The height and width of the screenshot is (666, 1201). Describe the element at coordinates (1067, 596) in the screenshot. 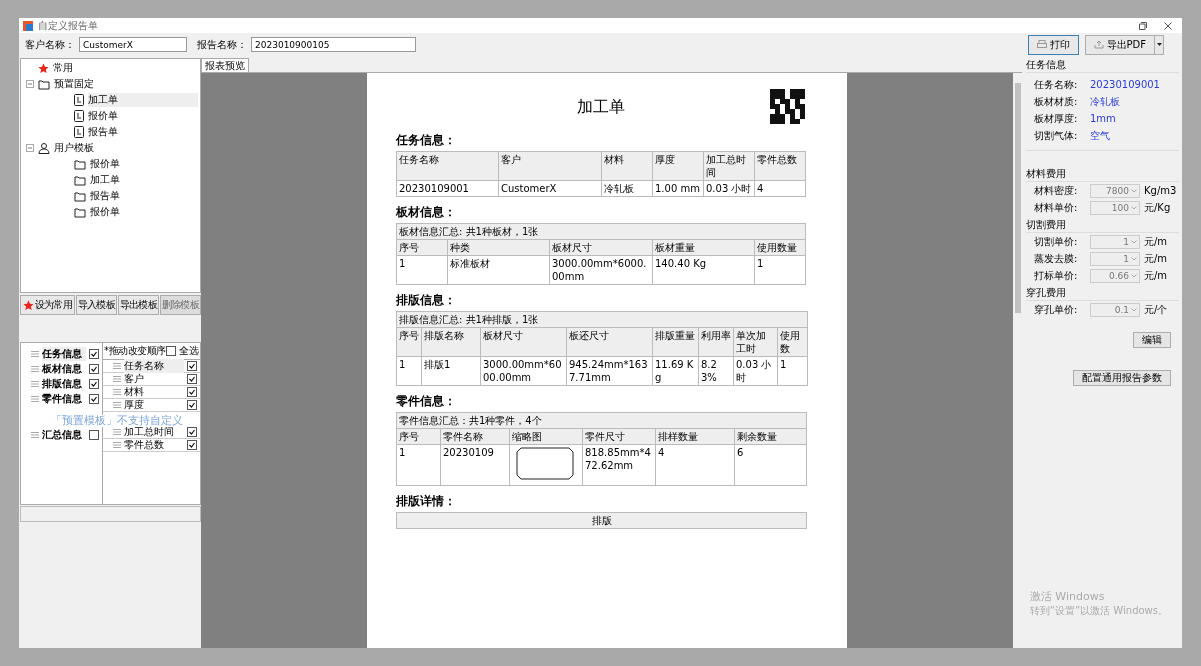

I see `watermark-title: 激活 Windows` at that location.